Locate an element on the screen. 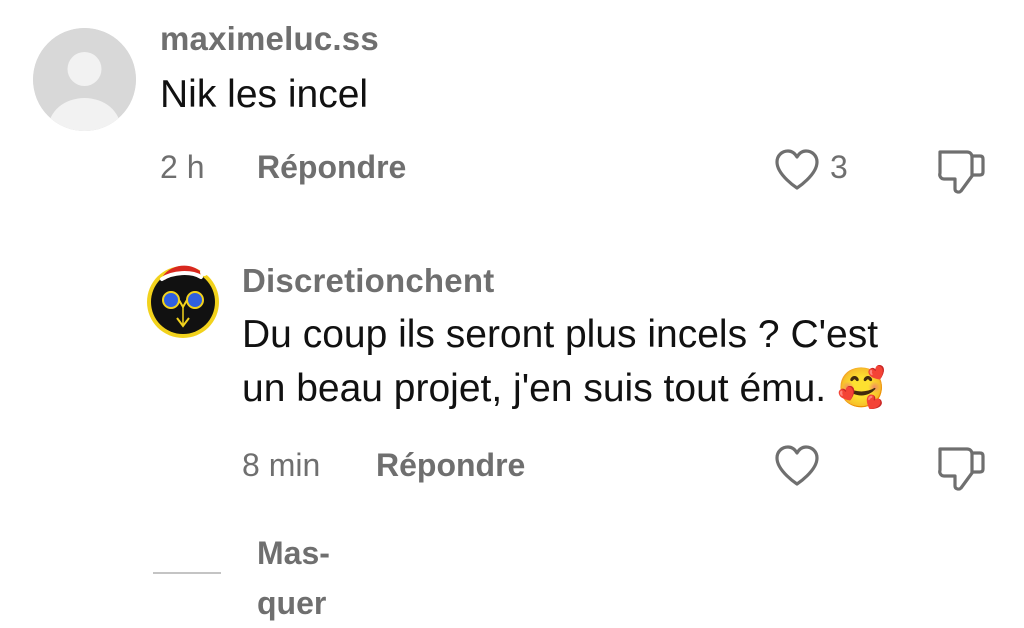  hide-replies-label-line-2: quer is located at coordinates (292, 603).